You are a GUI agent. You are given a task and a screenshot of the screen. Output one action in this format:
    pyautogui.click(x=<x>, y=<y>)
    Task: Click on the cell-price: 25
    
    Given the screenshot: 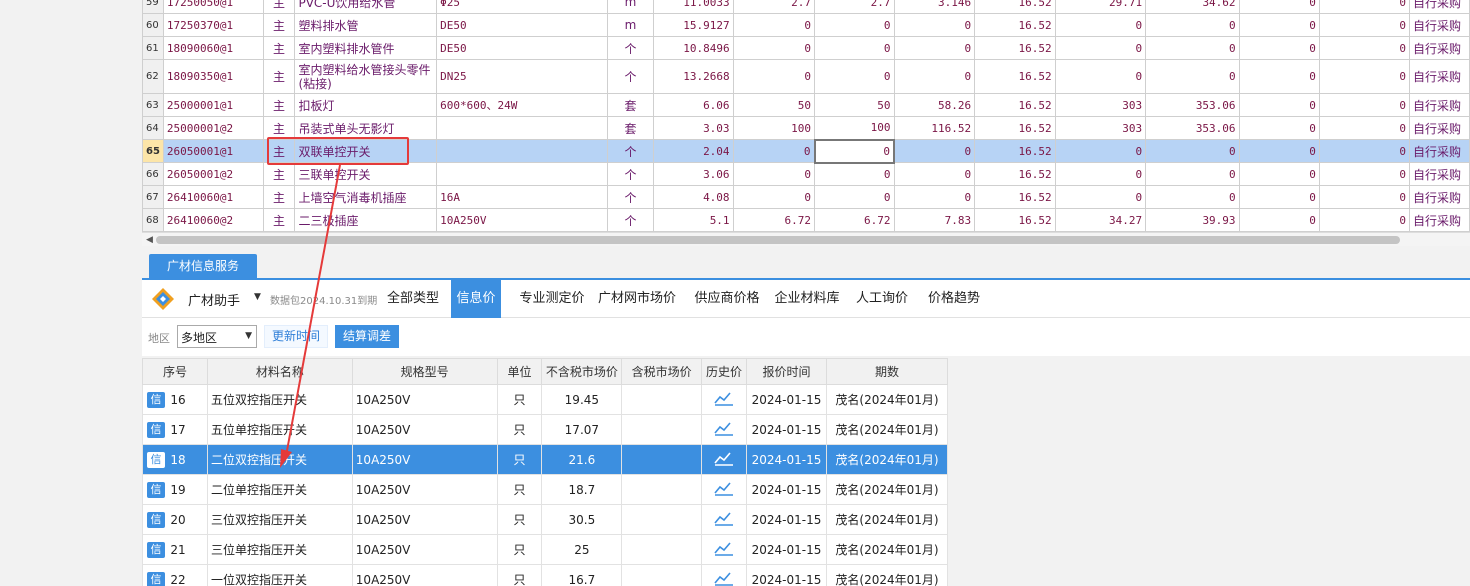 What is the action you would take?
    pyautogui.click(x=582, y=549)
    